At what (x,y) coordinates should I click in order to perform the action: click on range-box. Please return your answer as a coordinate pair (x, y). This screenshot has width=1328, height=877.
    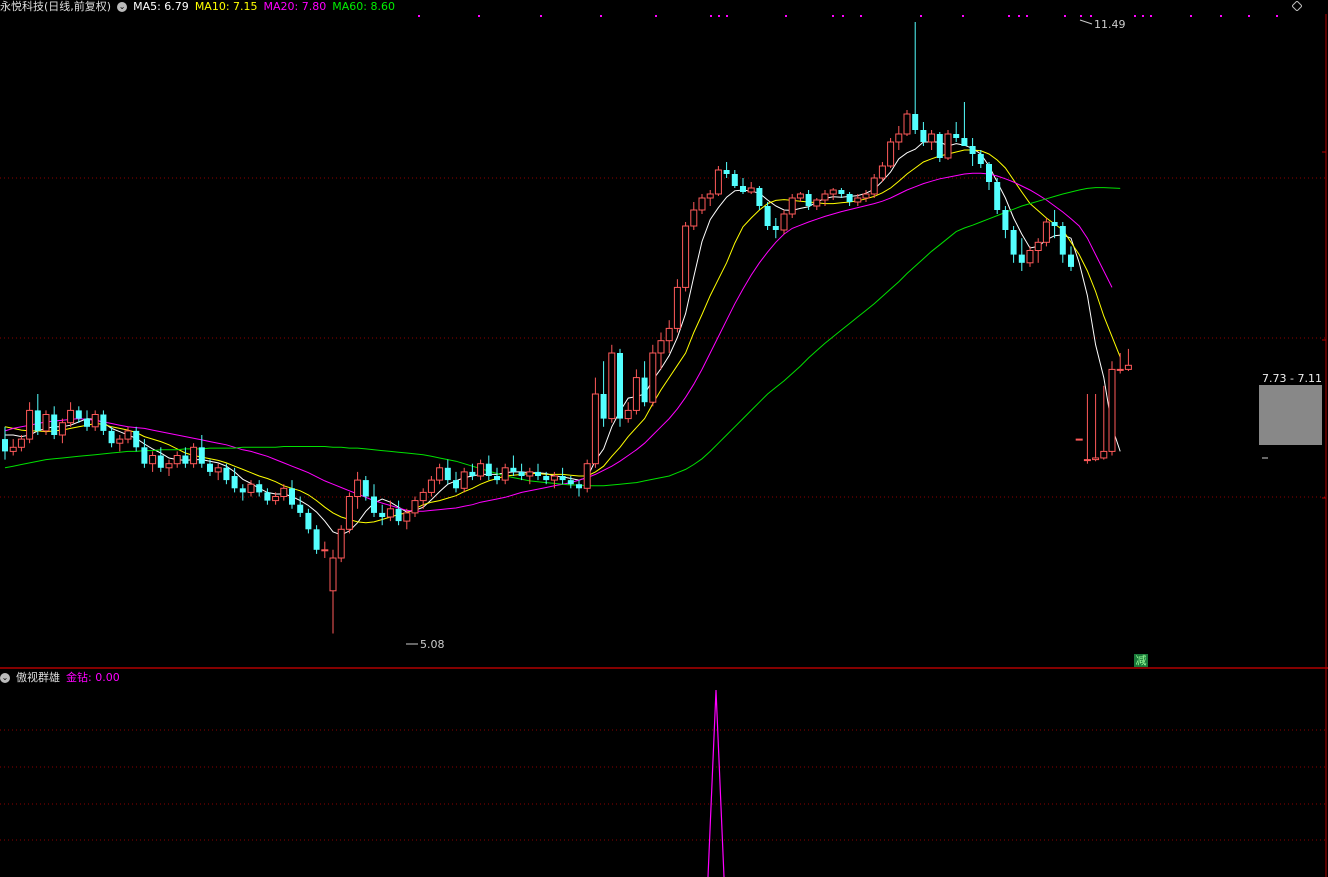
    Looking at the image, I should click on (1290, 415).